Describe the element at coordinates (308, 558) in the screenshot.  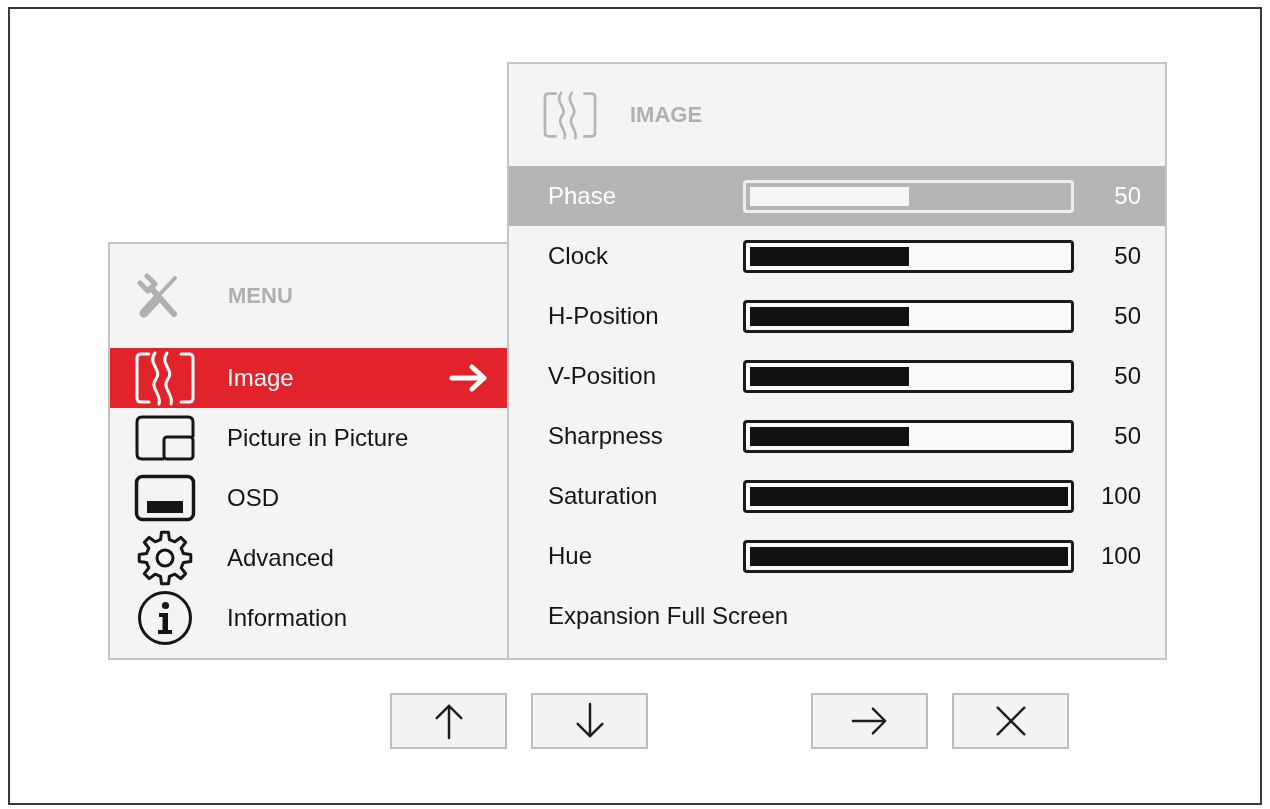
I see `menu-item: Advanced` at that location.